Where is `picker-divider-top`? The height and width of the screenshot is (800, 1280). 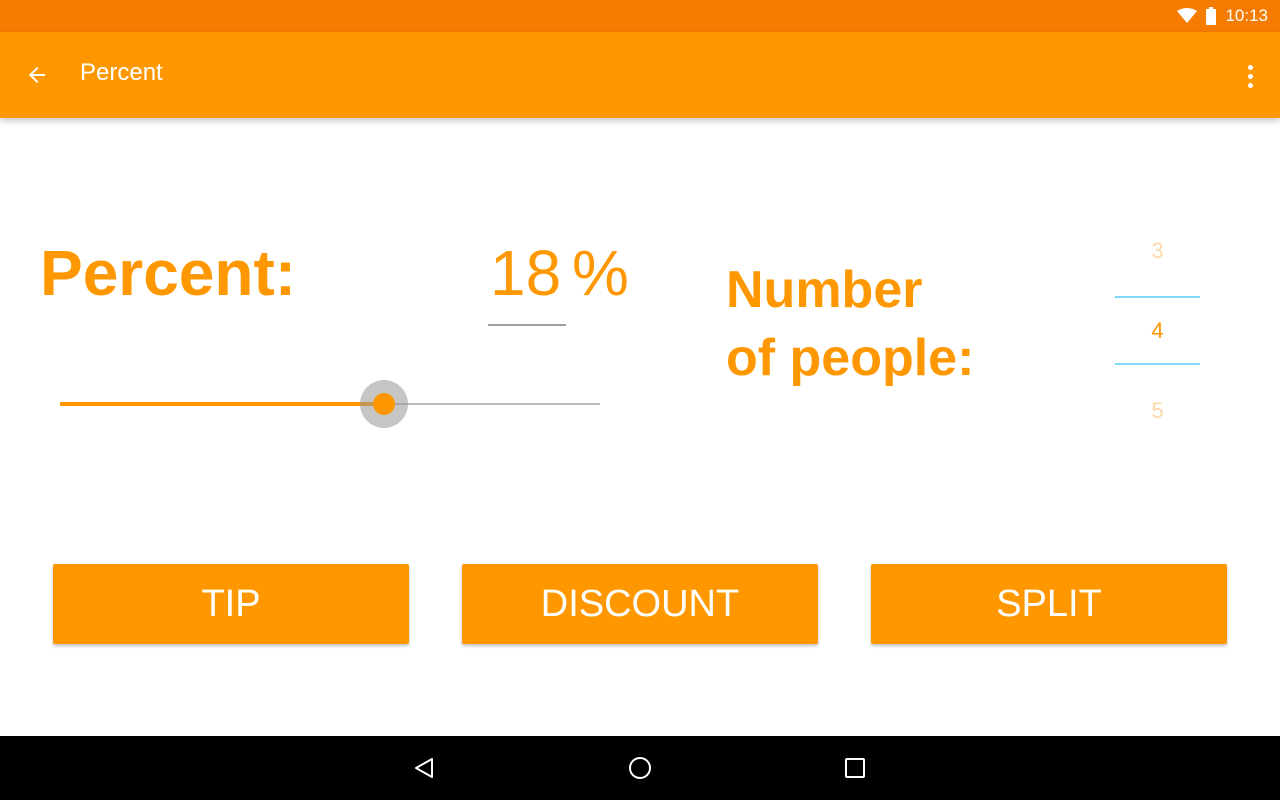
picker-divider-top is located at coordinates (1157, 297).